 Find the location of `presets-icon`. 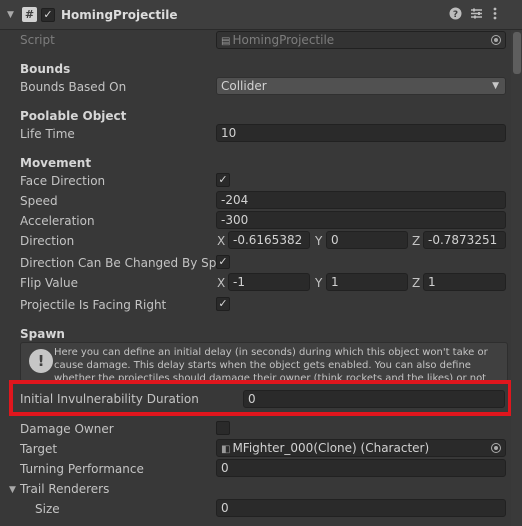

presets-icon is located at coordinates (476, 15).